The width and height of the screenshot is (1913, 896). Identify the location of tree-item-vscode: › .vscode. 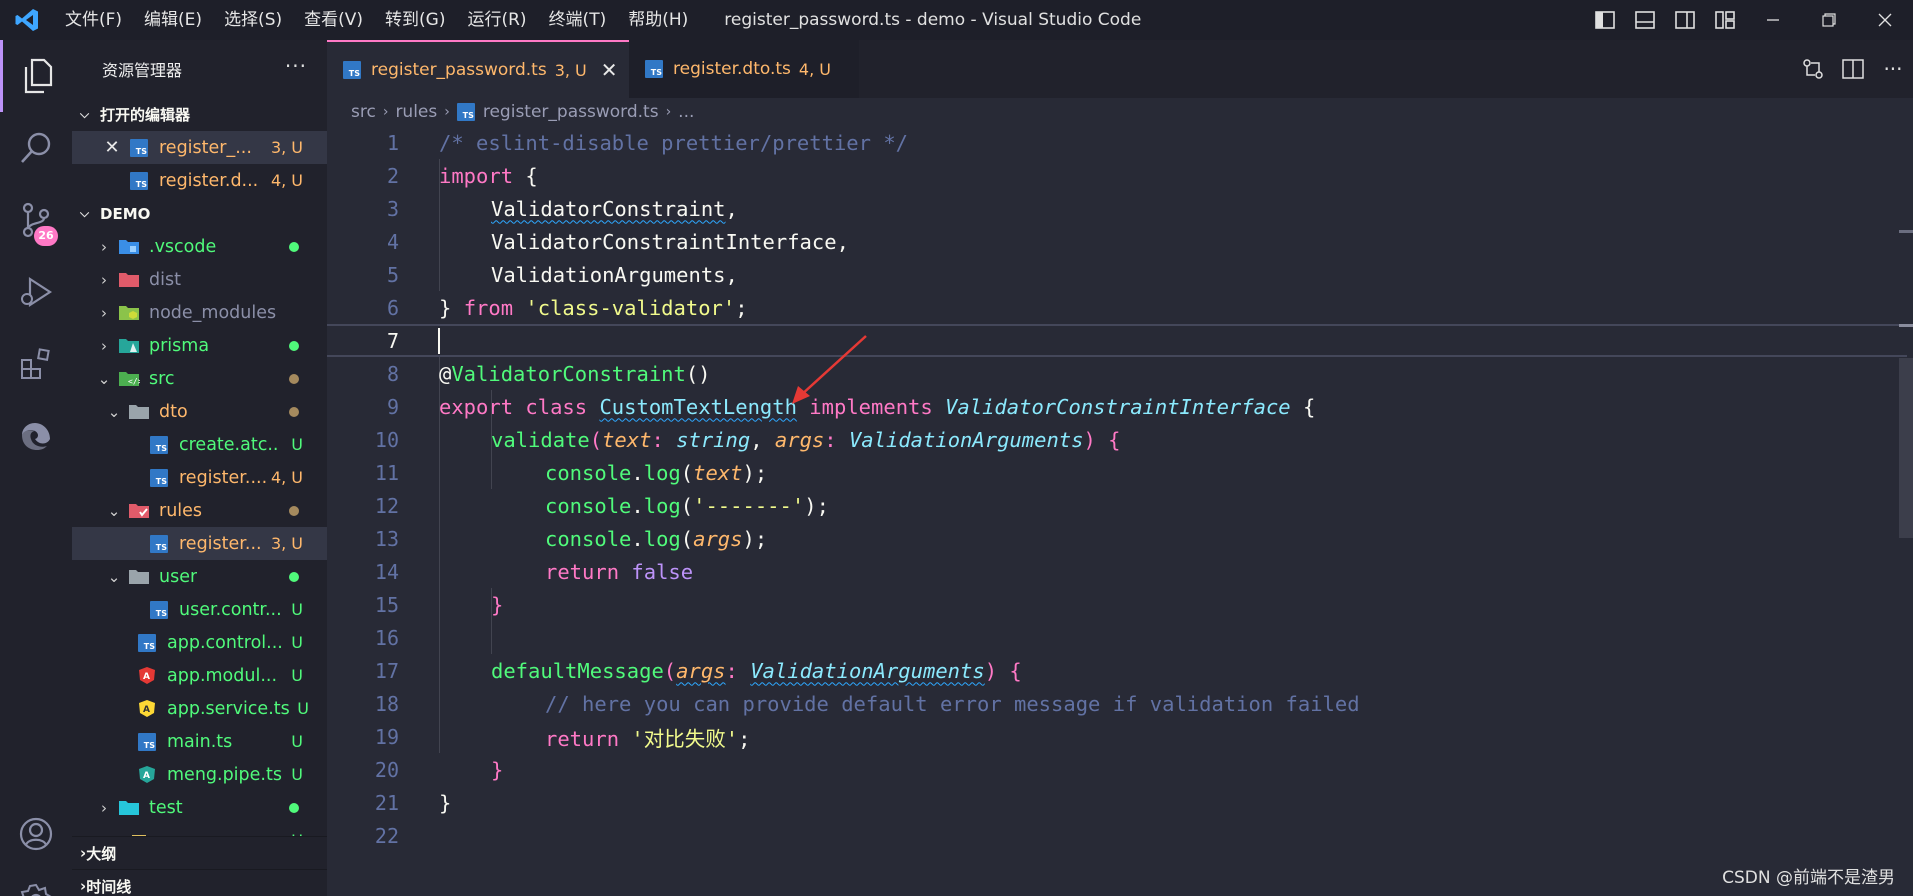
(199, 246).